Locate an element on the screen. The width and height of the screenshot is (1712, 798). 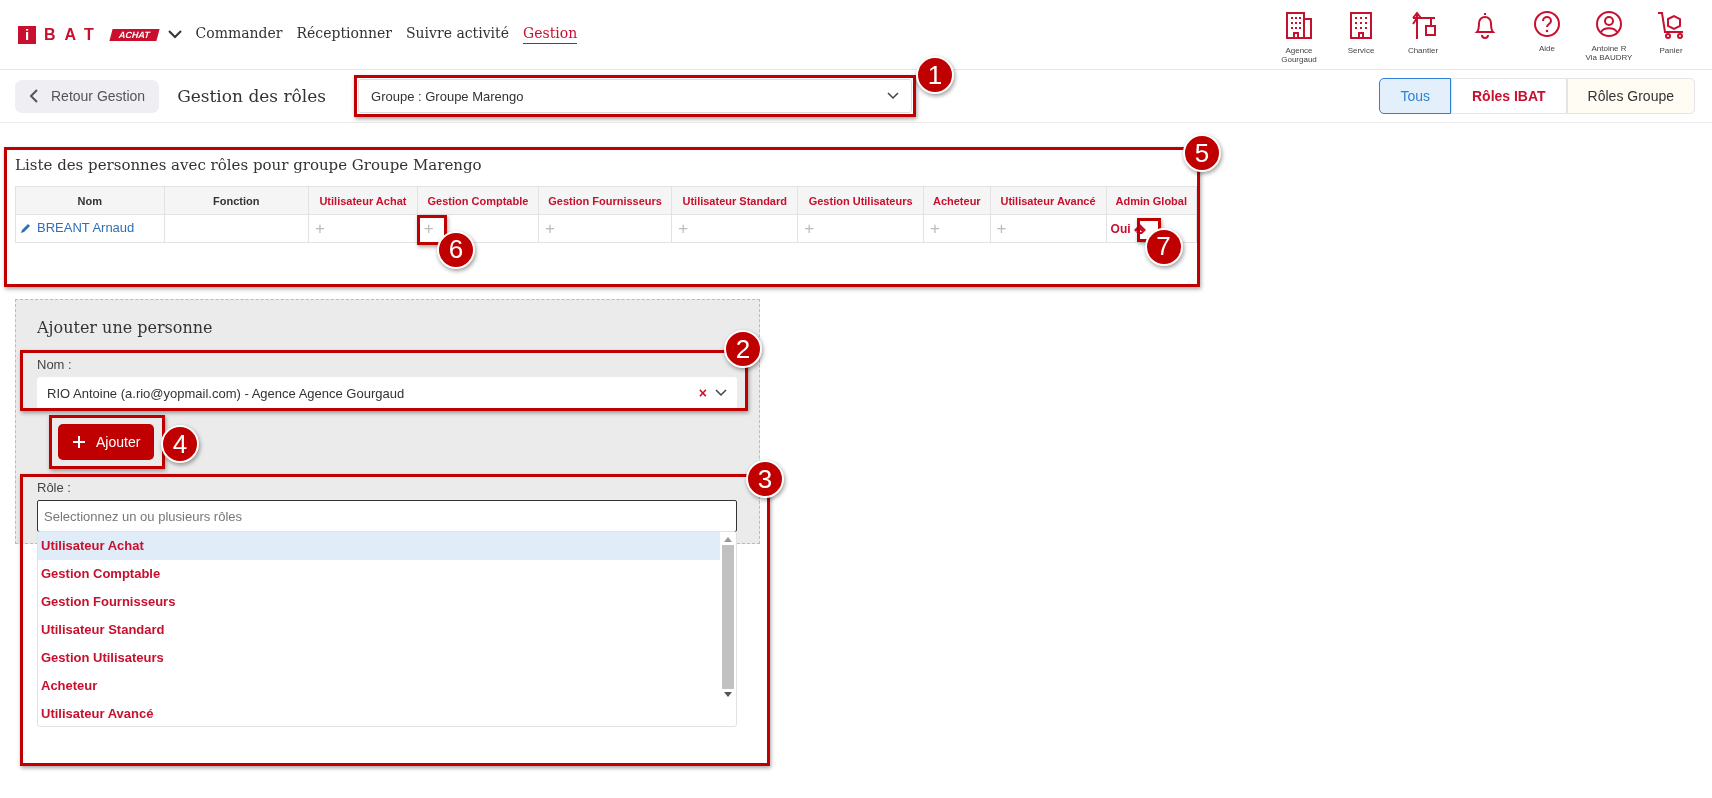
shortcut-label: Panier is located at coordinates (1671, 50).